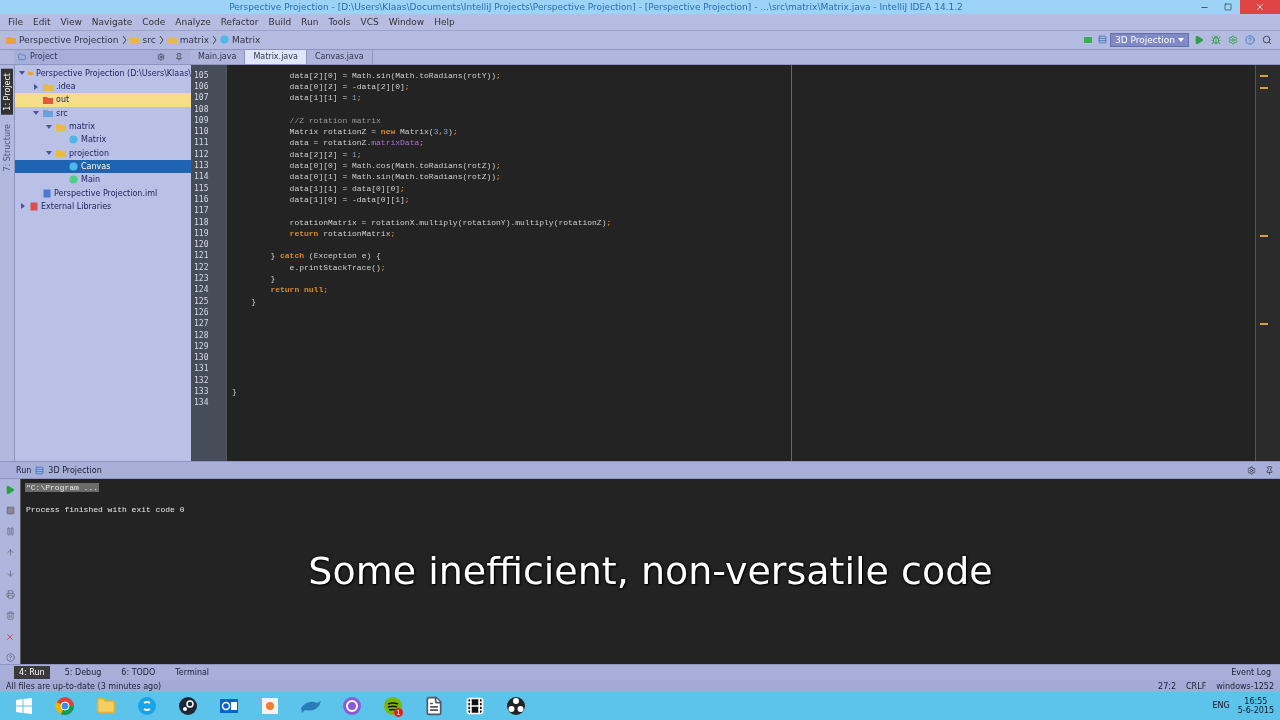 This screenshot has height=720, width=1280. I want to click on tool-window-tab: 1: Project, so click(7, 91).